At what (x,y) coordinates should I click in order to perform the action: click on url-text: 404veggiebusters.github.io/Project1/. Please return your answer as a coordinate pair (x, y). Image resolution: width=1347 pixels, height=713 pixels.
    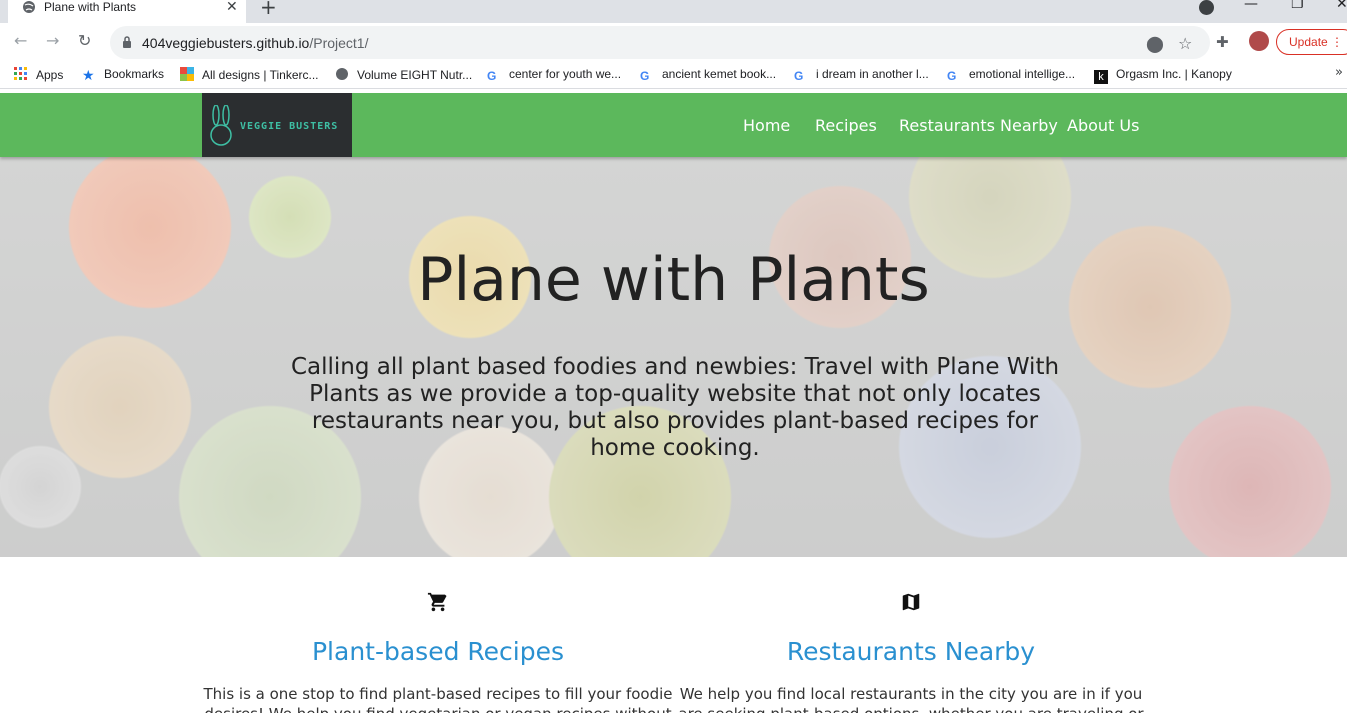
    Looking at the image, I should click on (255, 43).